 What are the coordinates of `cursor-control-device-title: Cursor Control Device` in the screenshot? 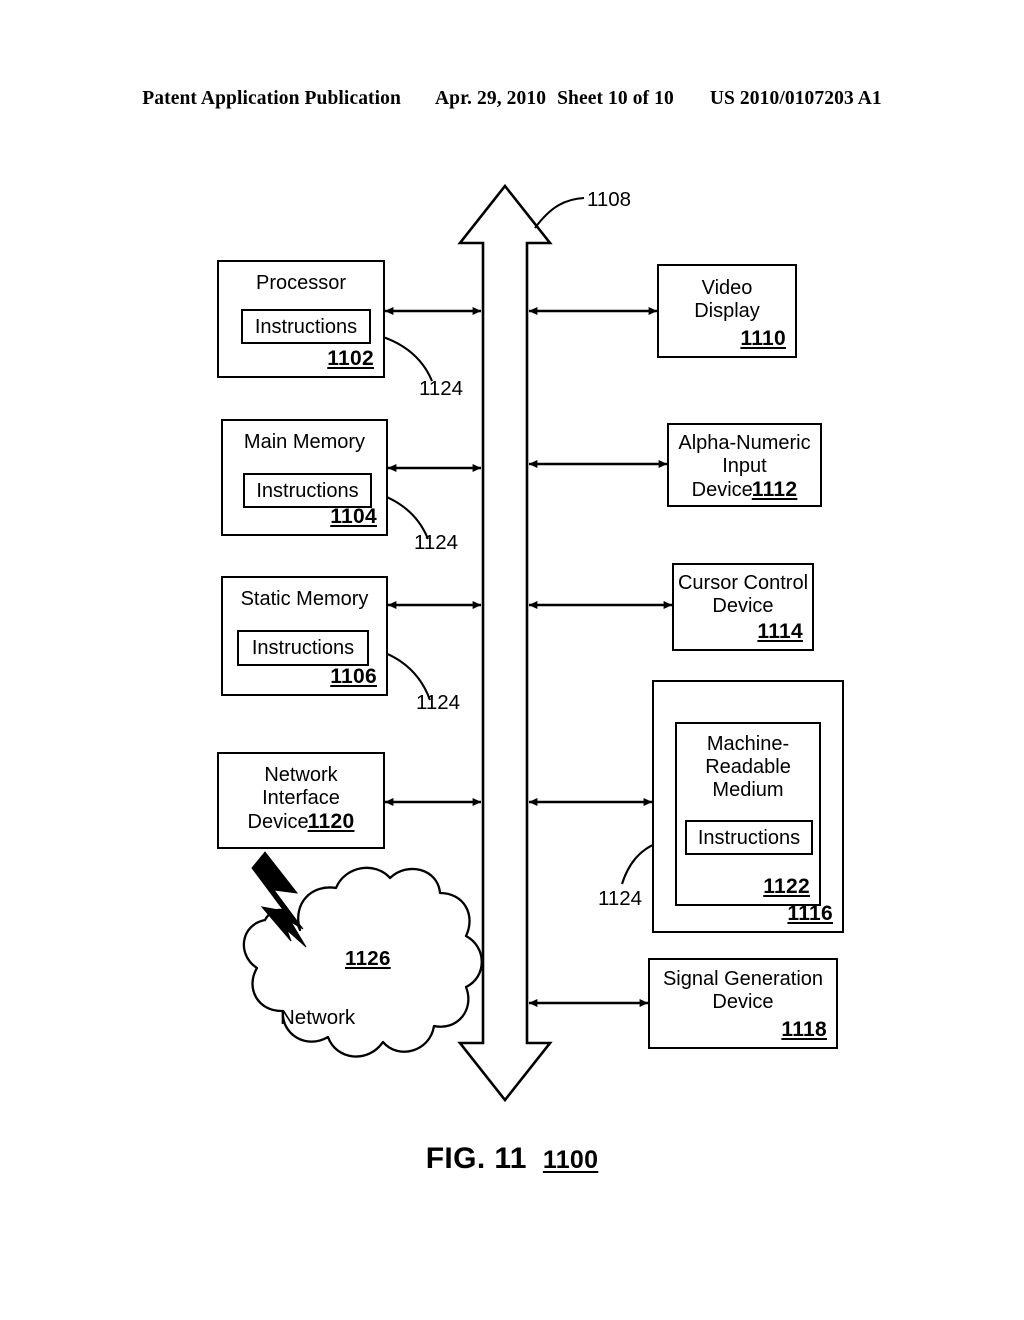 It's located at (743, 595).